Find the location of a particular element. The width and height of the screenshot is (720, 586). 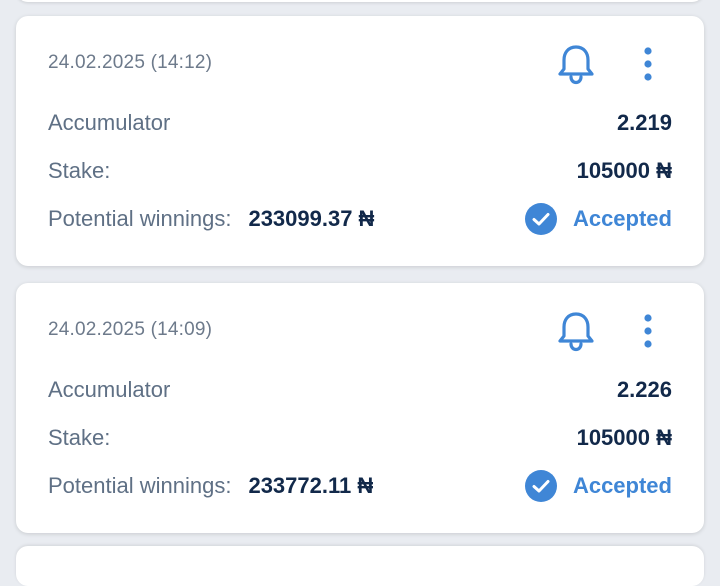

winnings-row: Potential winnings: 233772.11 ₦ Accepted is located at coordinates (360, 486).